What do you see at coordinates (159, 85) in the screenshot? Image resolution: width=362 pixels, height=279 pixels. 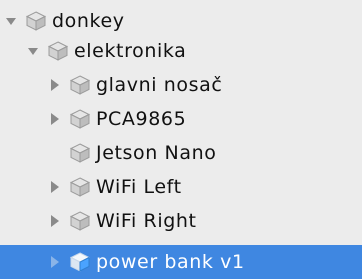 I see `tree-item-label: glavni nosač` at bounding box center [159, 85].